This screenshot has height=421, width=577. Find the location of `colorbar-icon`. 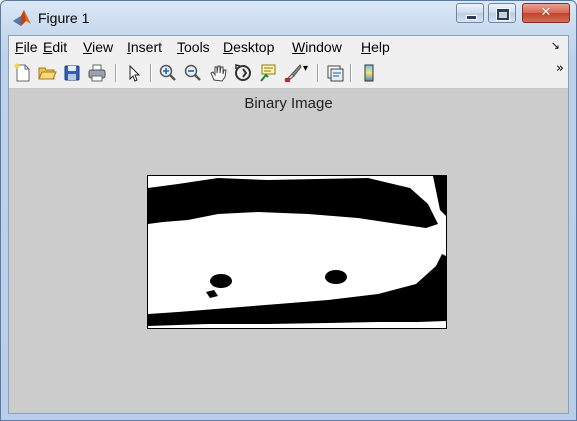

colorbar-icon is located at coordinates (369, 73).